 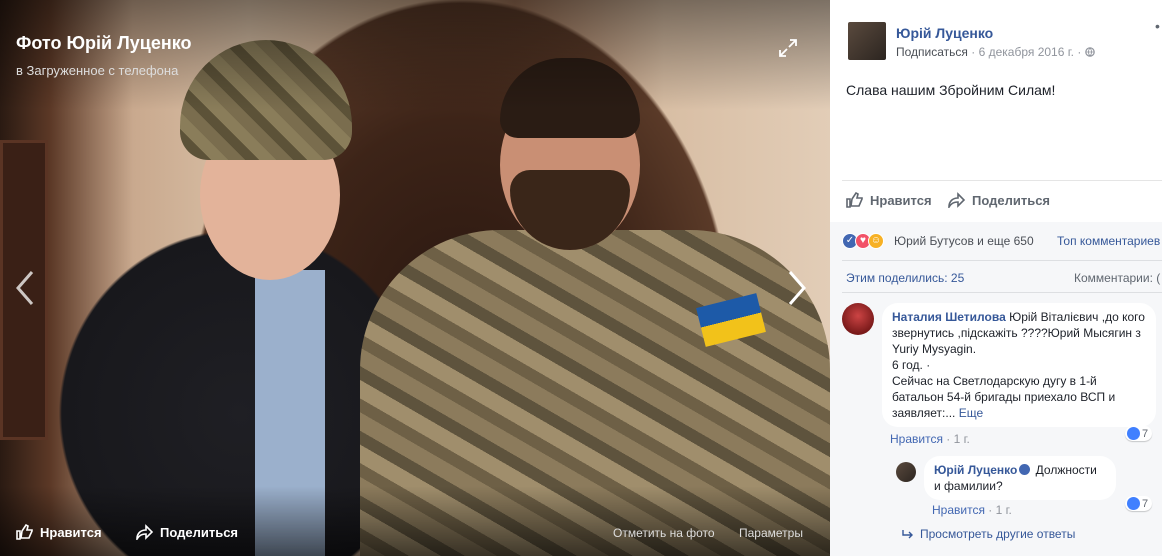 I want to click on post-text: Слава нашим Збройним Силам!, so click(x=951, y=90).